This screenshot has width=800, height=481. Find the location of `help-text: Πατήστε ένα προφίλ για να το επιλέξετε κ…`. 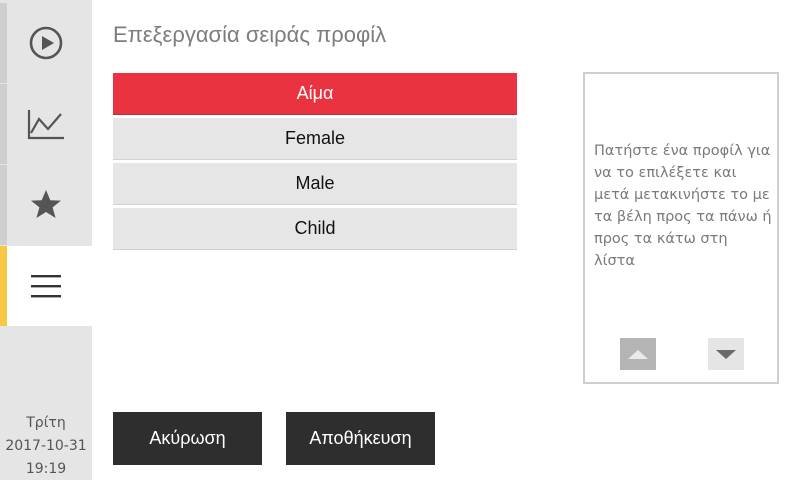

help-text: Πατήστε ένα προφίλ για να το επιλέξετε κ… is located at coordinates (683, 206).